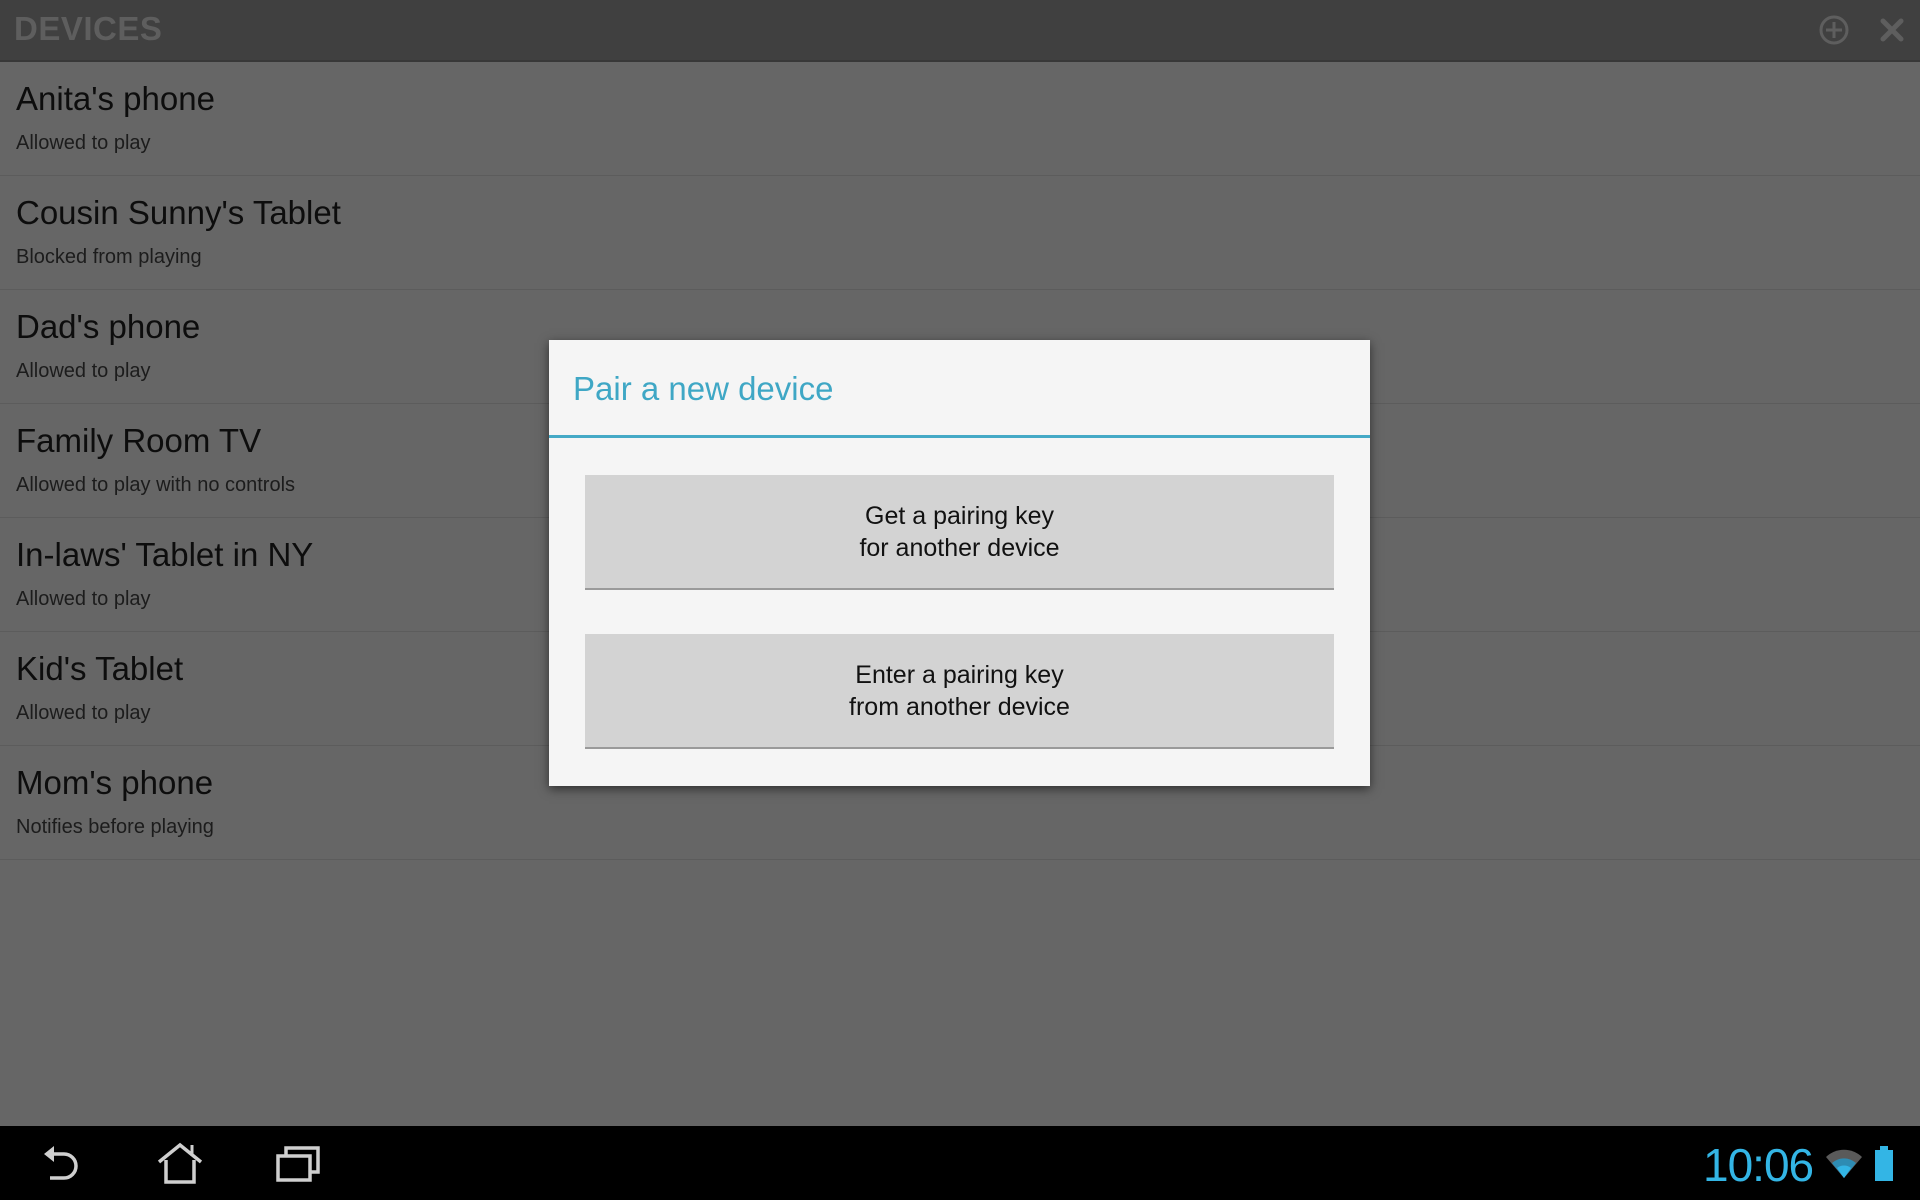 This screenshot has height=1200, width=1920. Describe the element at coordinates (703, 388) in the screenshot. I see `dialog-title: Pair a new device` at that location.